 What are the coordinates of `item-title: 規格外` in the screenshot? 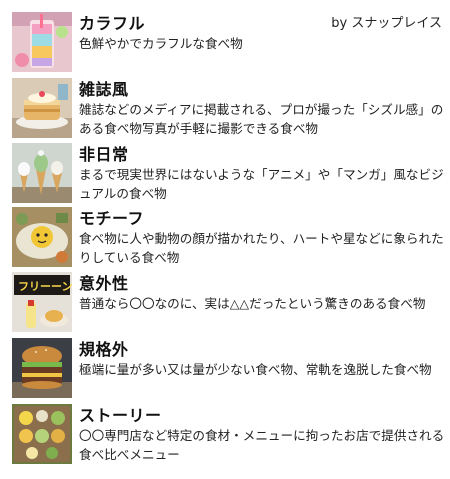 It's located at (104, 349).